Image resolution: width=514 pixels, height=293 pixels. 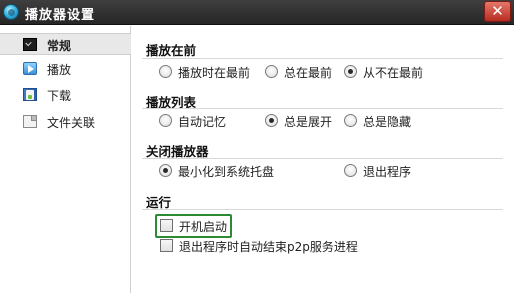 I want to click on checkbox-option-autostart: 开机启动, so click(x=196, y=226).